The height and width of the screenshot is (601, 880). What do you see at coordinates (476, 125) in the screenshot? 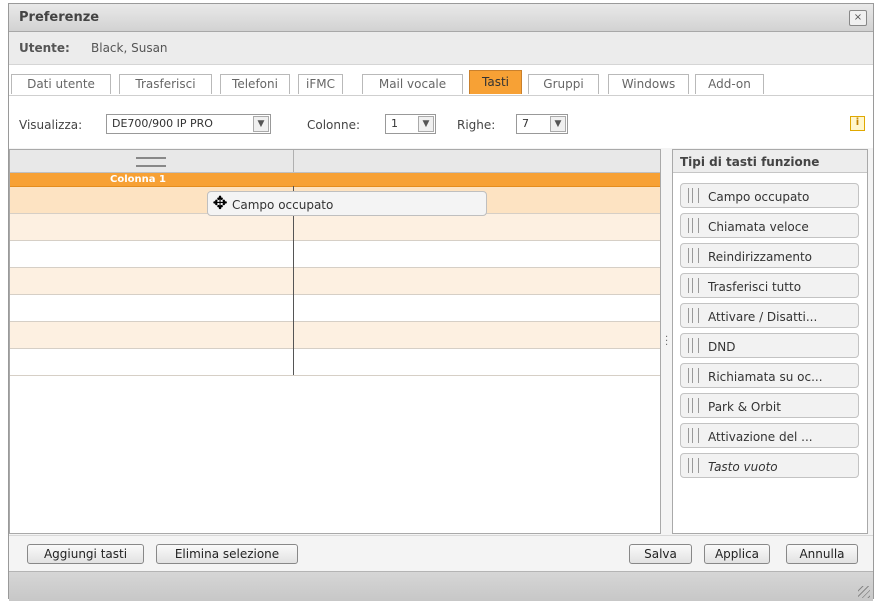
I see `rows-label: Righe:` at bounding box center [476, 125].